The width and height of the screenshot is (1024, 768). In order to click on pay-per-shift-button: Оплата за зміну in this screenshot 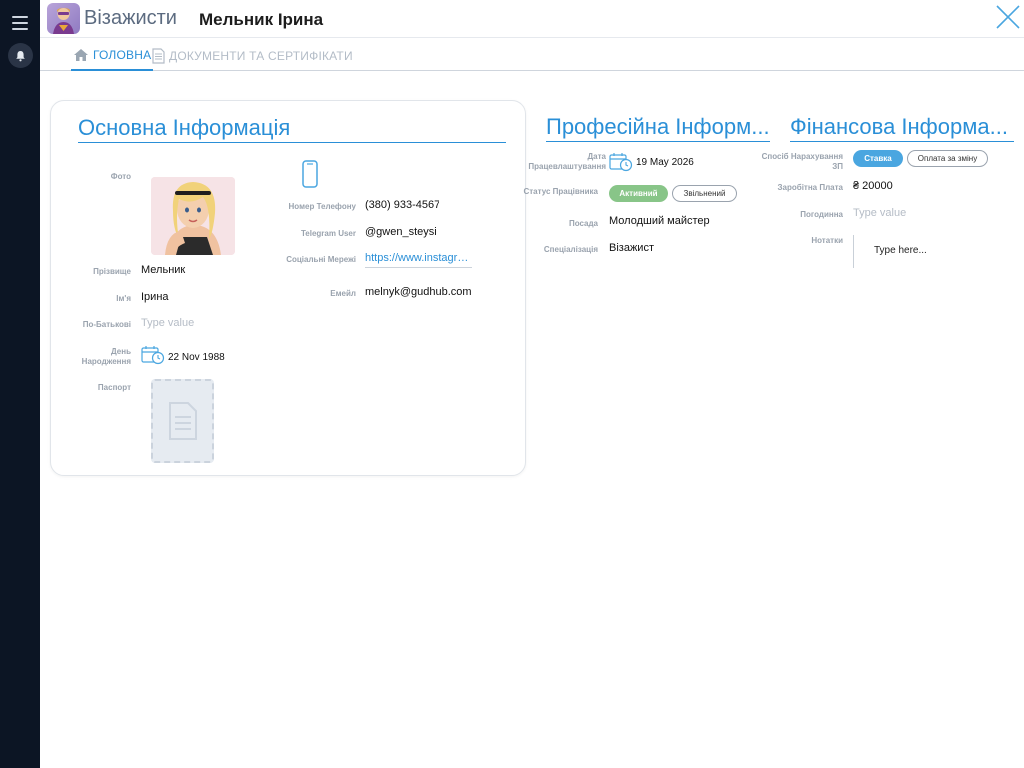, I will do `click(947, 158)`.